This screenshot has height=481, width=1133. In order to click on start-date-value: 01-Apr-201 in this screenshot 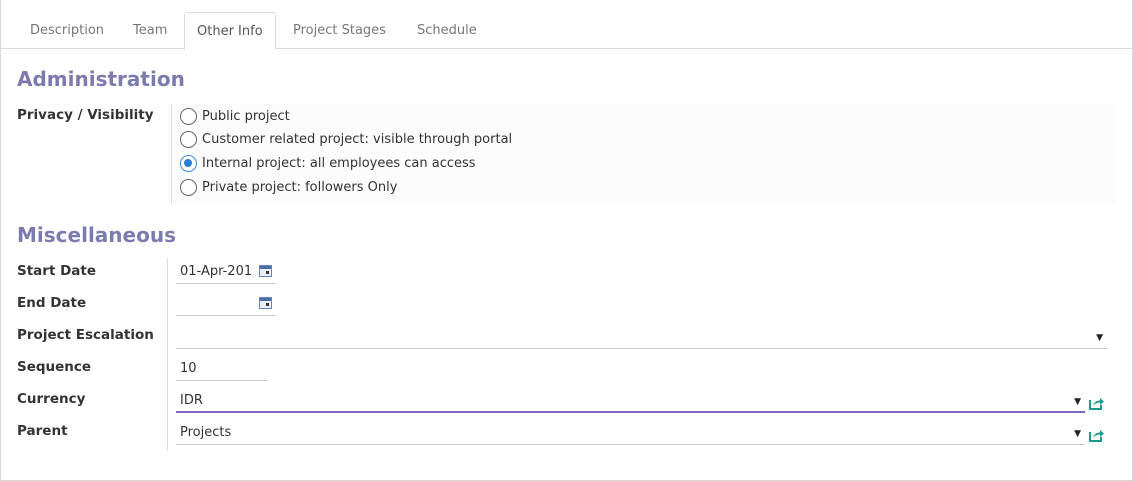, I will do `click(216, 271)`.